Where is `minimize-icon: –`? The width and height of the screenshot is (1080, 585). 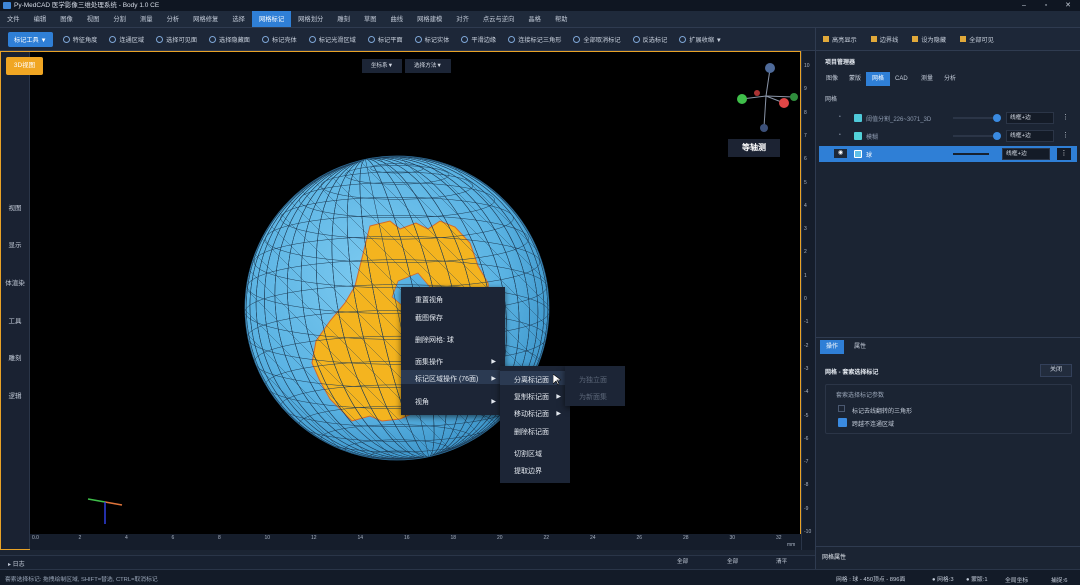 minimize-icon: – is located at coordinates (1024, 5).